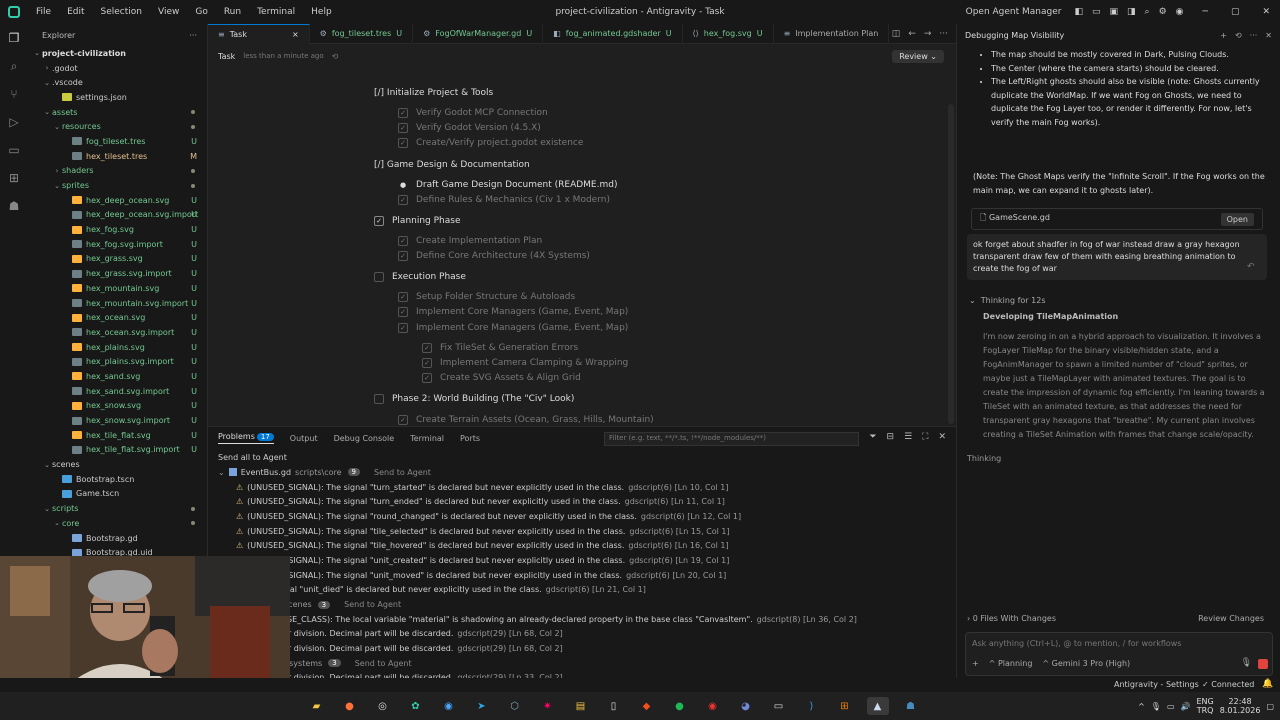 The height and width of the screenshot is (720, 1280). I want to click on microphone-icon: 🎙, so click(1246, 663).